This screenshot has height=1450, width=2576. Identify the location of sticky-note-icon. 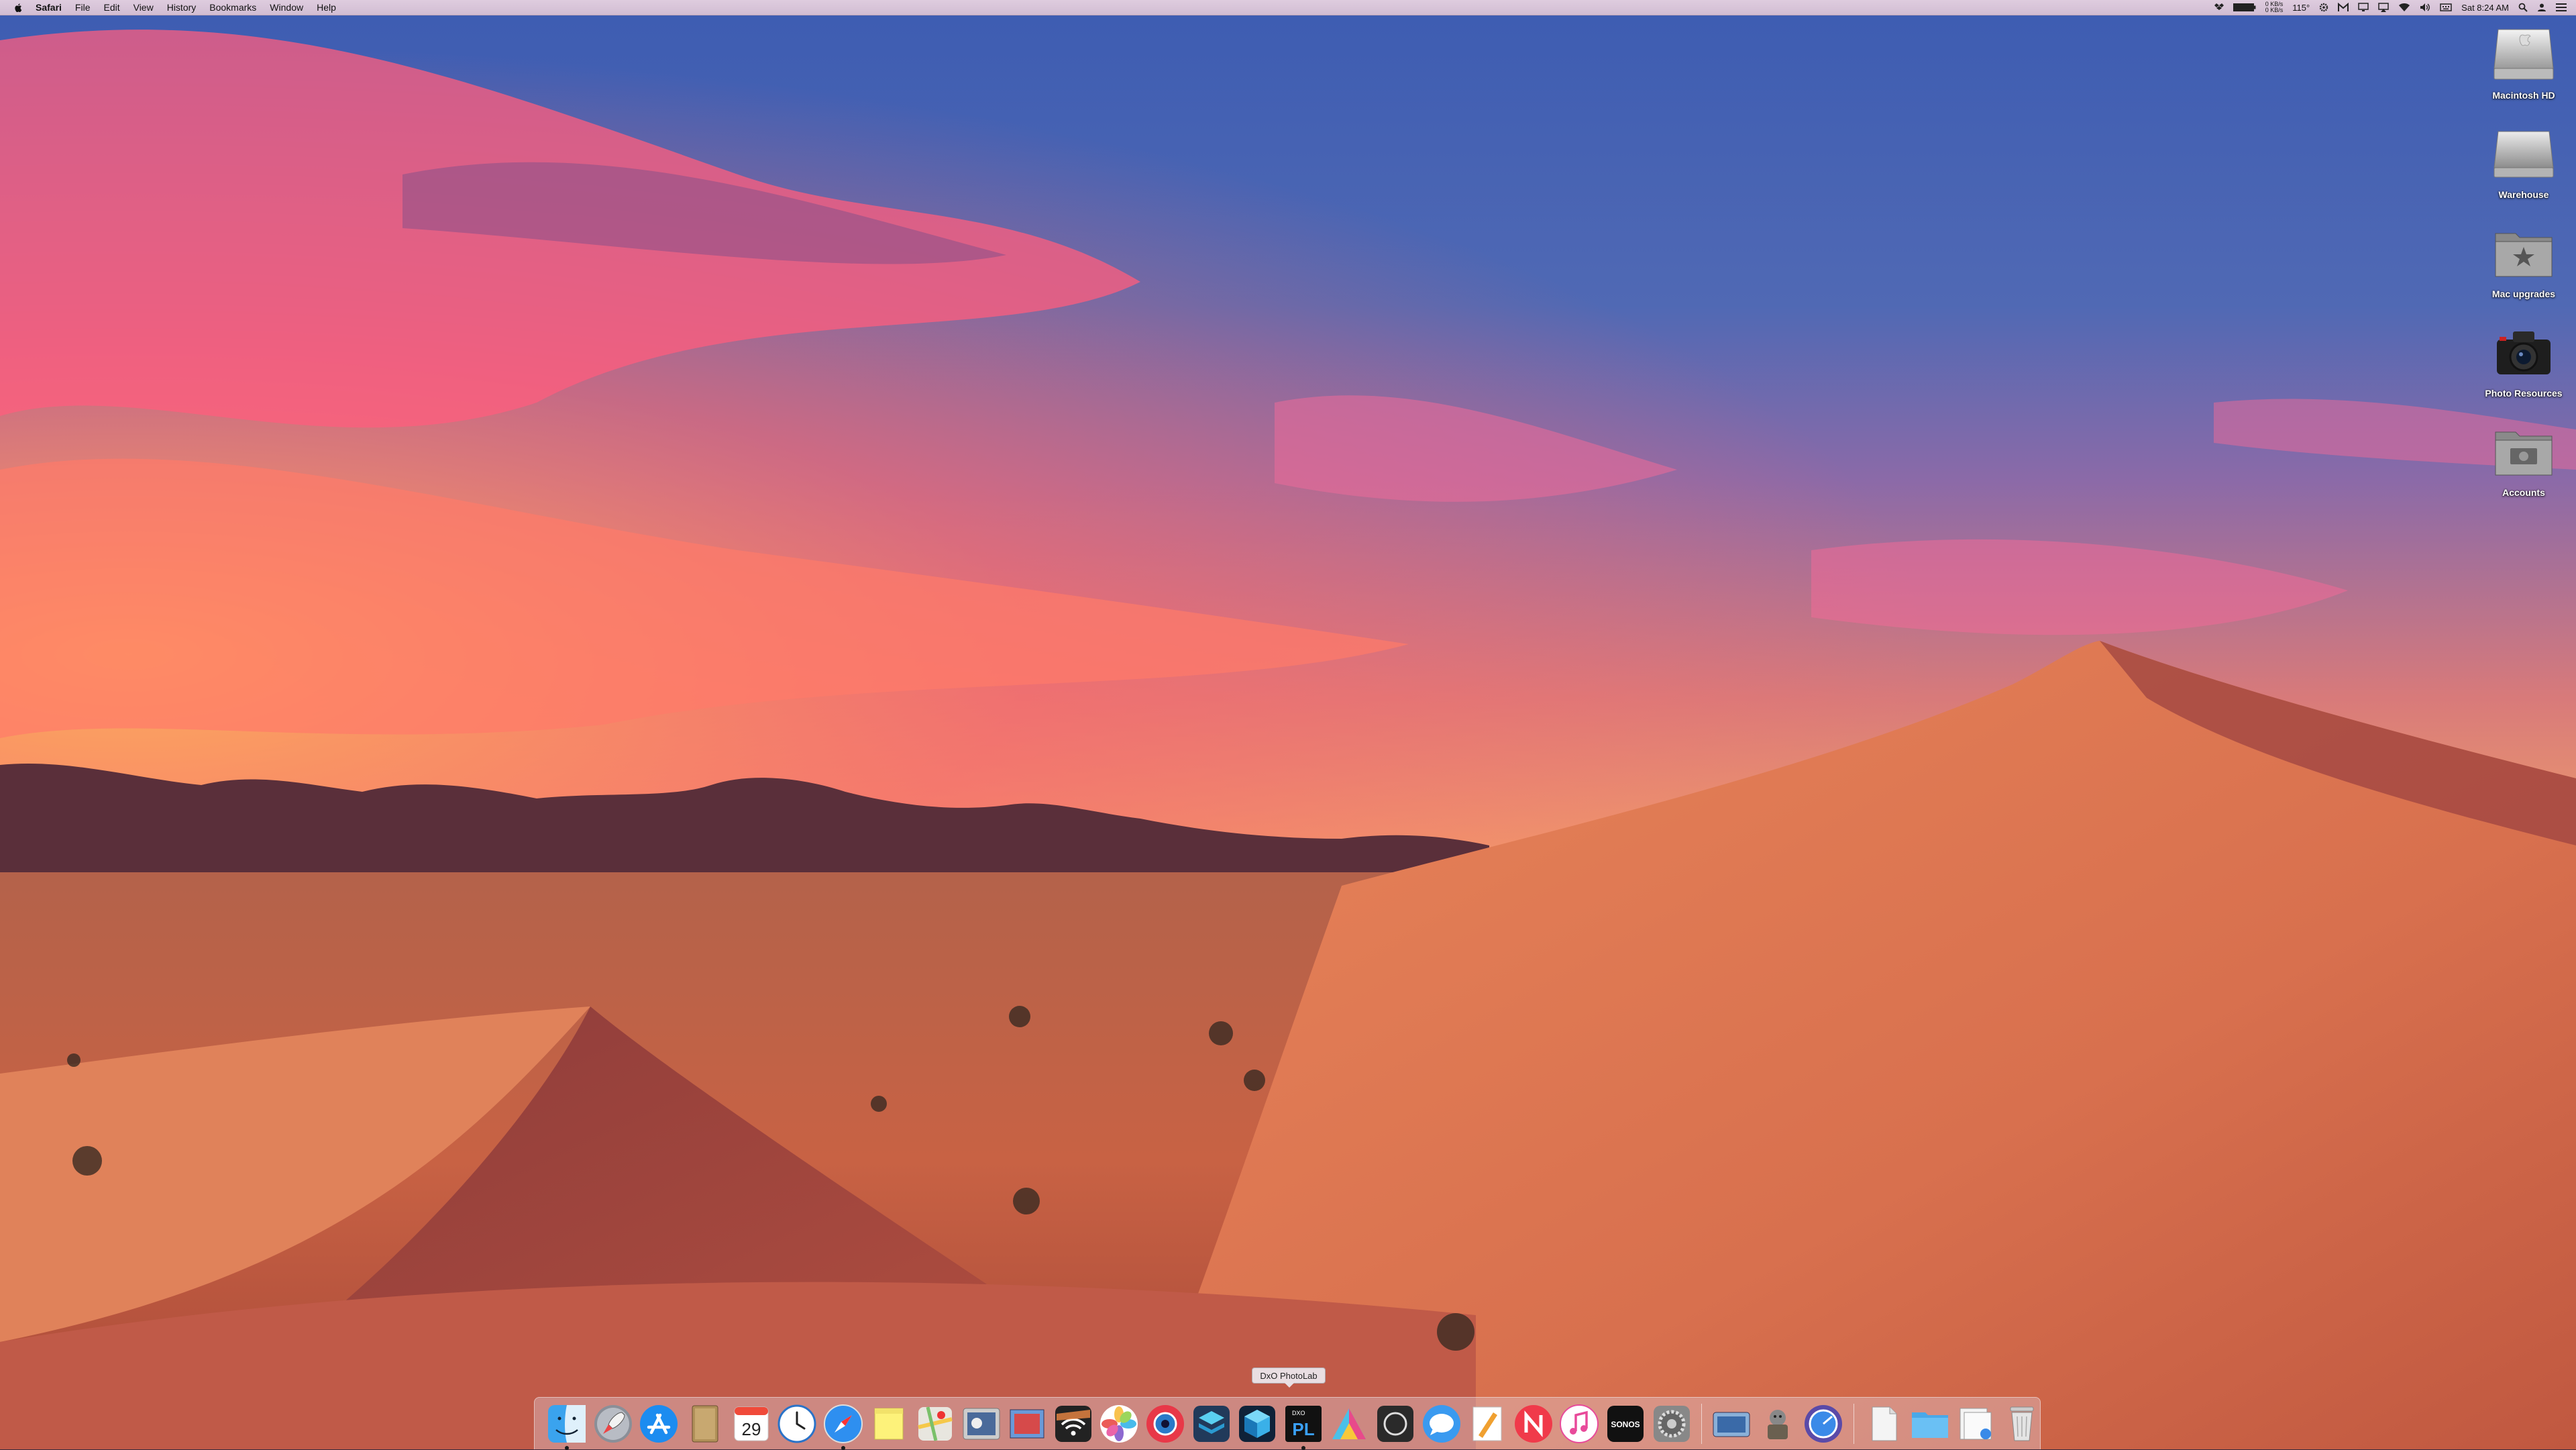
(889, 1423).